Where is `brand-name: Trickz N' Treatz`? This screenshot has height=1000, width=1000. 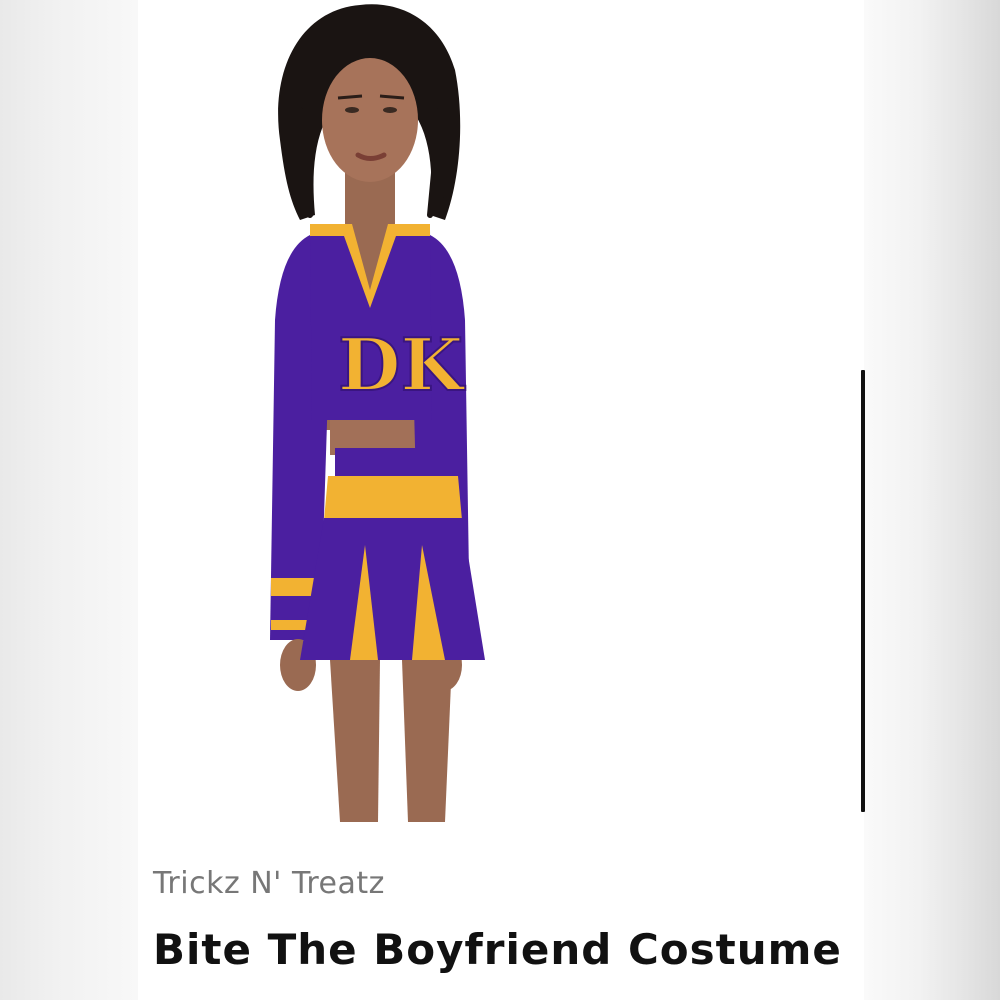 brand-name: Trickz N' Treatz is located at coordinates (269, 883).